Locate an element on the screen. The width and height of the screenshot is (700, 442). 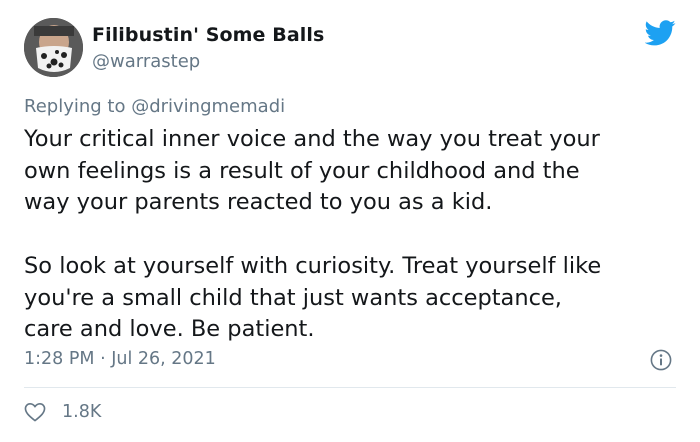
tweet-timestamp: 1:28 PM · Jul 26, 2021 is located at coordinates (120, 359).